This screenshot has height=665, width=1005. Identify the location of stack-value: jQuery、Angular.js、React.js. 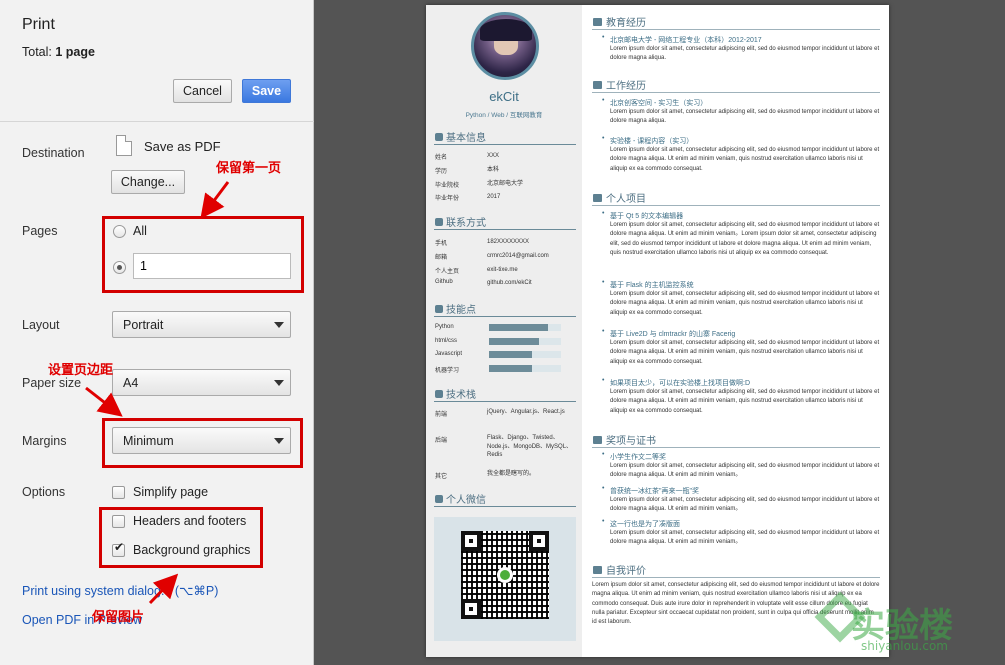
(526, 412).